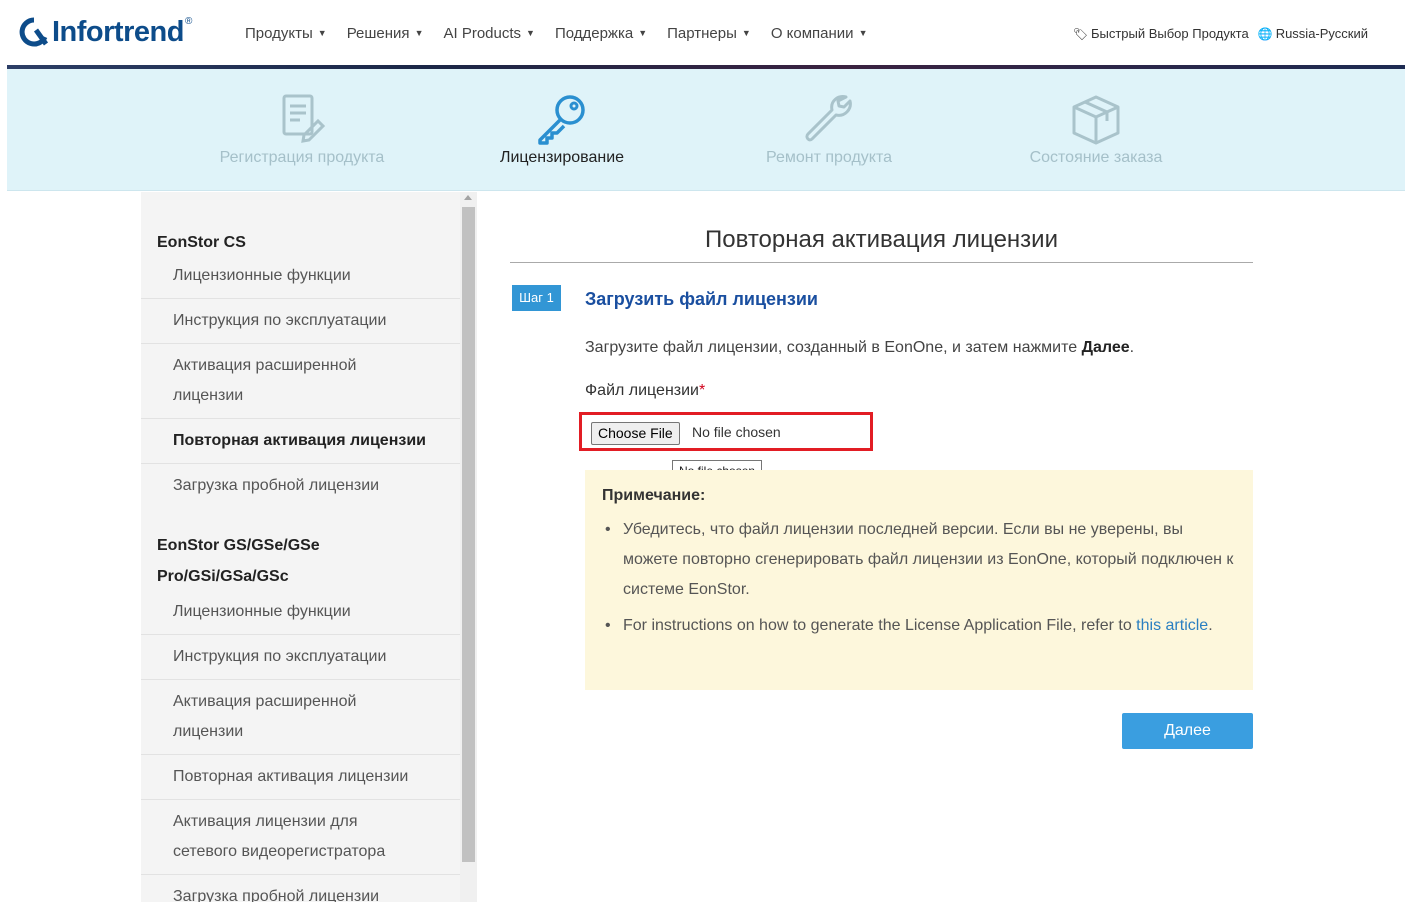  What do you see at coordinates (118, 31) in the screenshot?
I see `logo-text: Infortrend` at bounding box center [118, 31].